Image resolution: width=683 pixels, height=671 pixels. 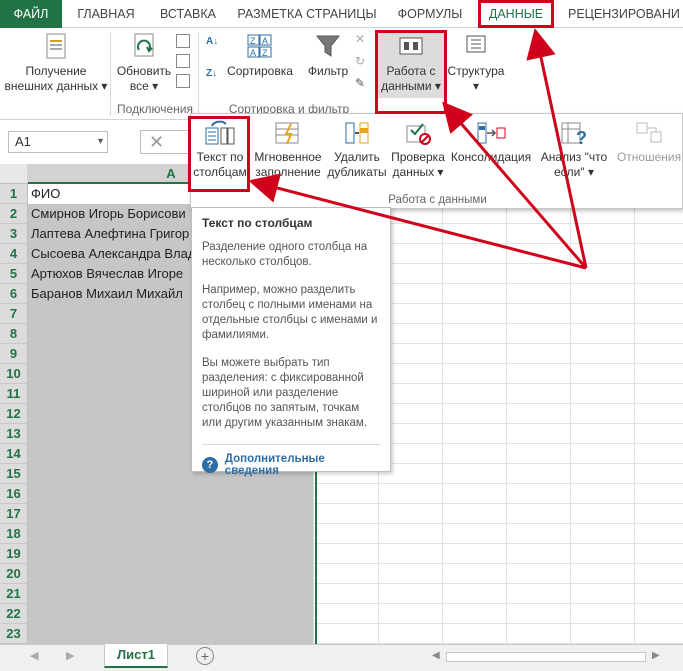 What do you see at coordinates (357, 157) in the screenshot?
I see `remove-duplicates-line1: Удалить` at bounding box center [357, 157].